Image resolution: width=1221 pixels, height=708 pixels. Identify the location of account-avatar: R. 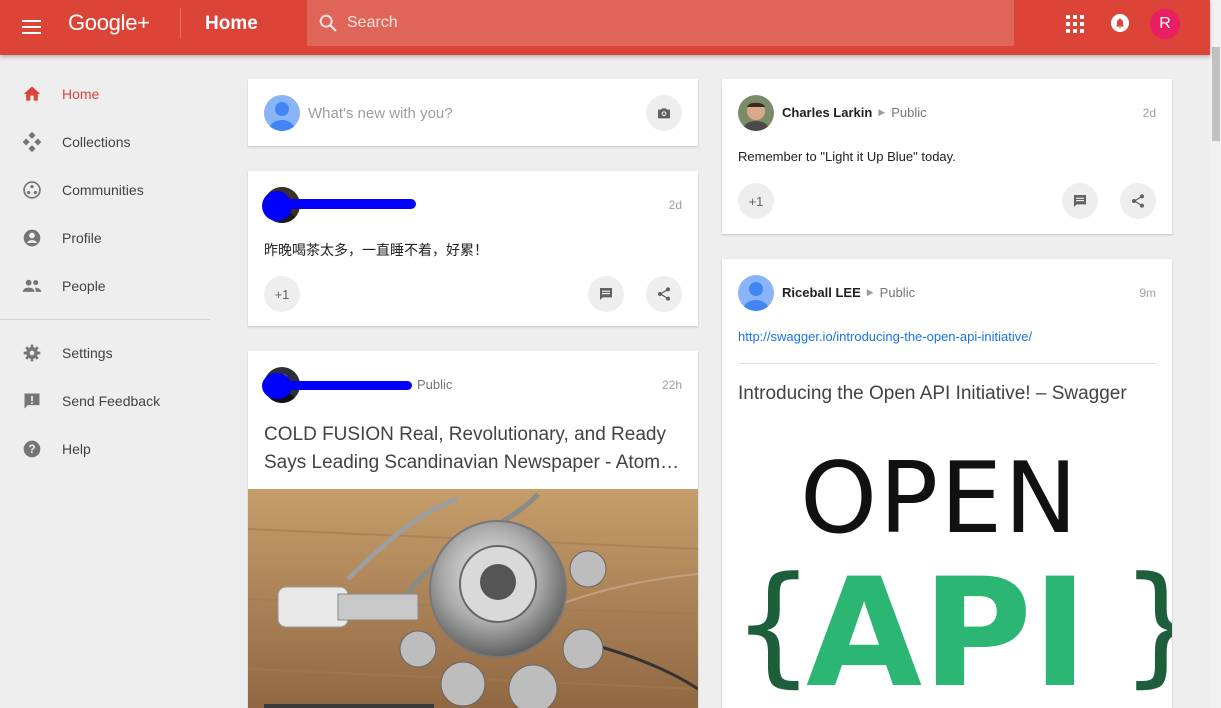
(1165, 24).